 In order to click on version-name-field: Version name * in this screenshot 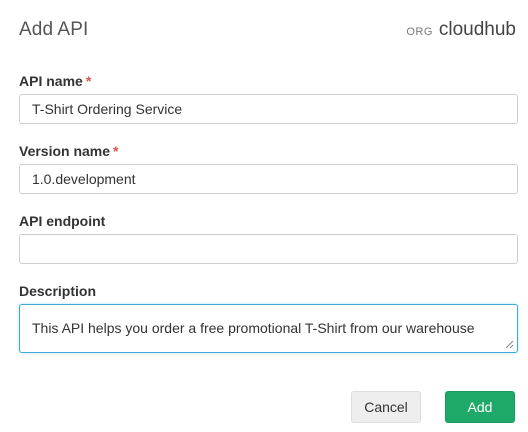, I will do `click(268, 168)`.